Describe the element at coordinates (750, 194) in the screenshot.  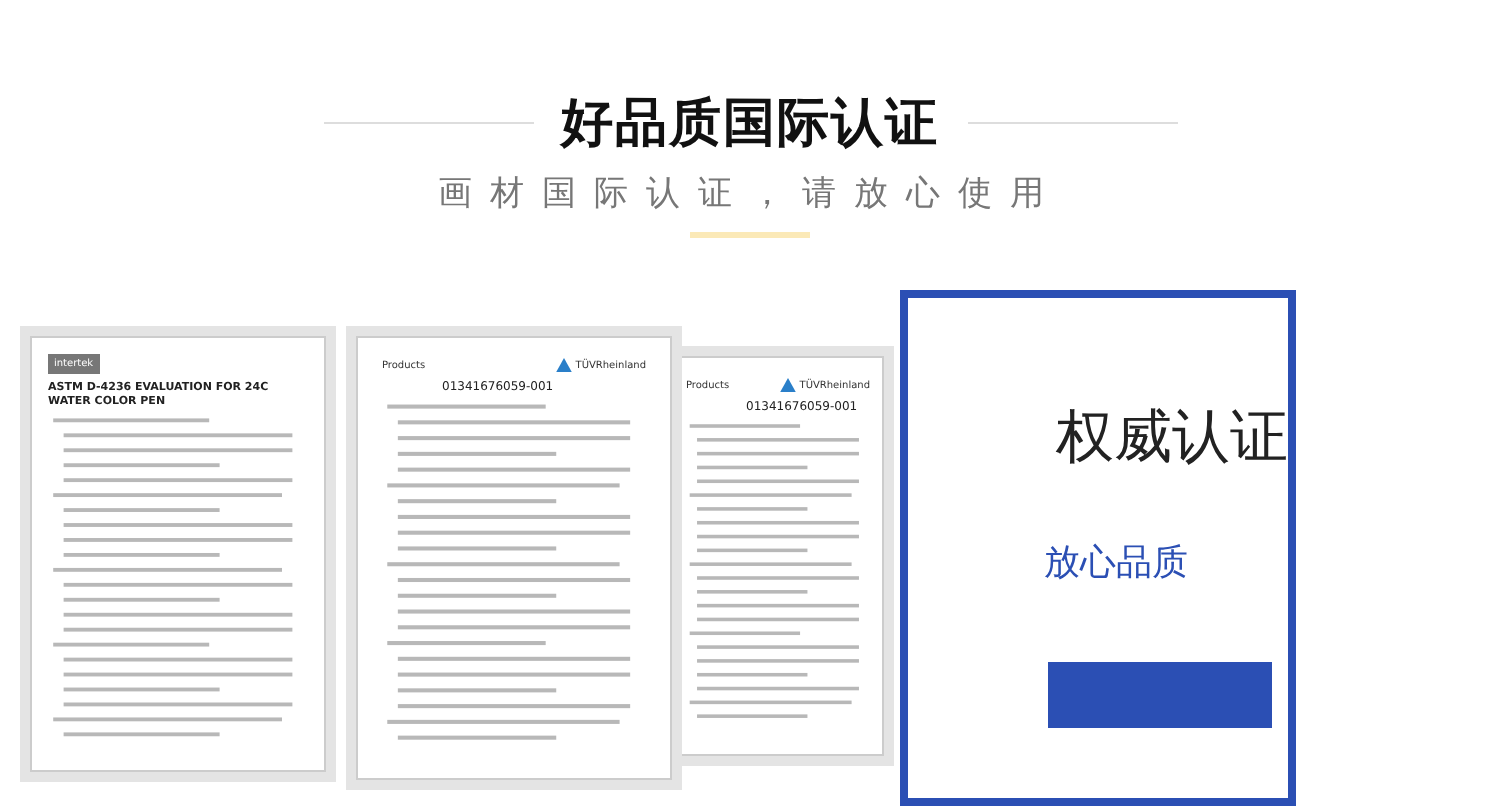
I see `section-subtitle: 画材国际认证，请放心使用` at that location.